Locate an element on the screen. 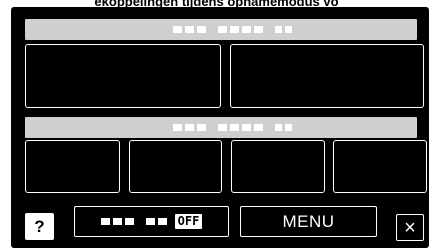  redacted-label-middle is located at coordinates (232, 127).